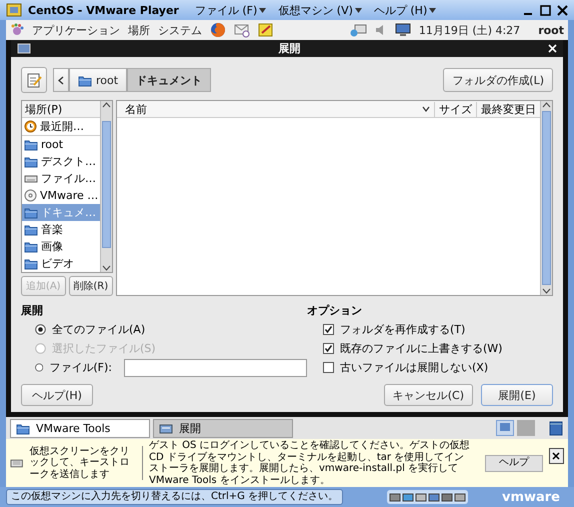 This screenshot has width=574, height=507. Describe the element at coordinates (401, 10) in the screenshot. I see `menu-item: ヘルプ (H)` at that location.